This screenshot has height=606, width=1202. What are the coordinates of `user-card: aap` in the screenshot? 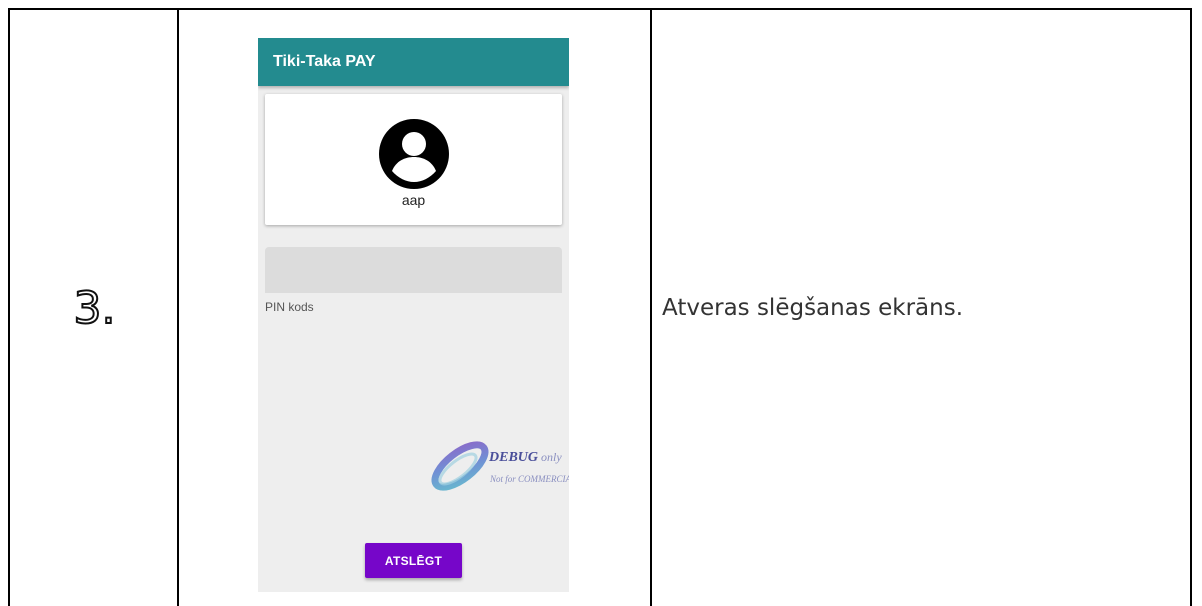 It's located at (413, 159).